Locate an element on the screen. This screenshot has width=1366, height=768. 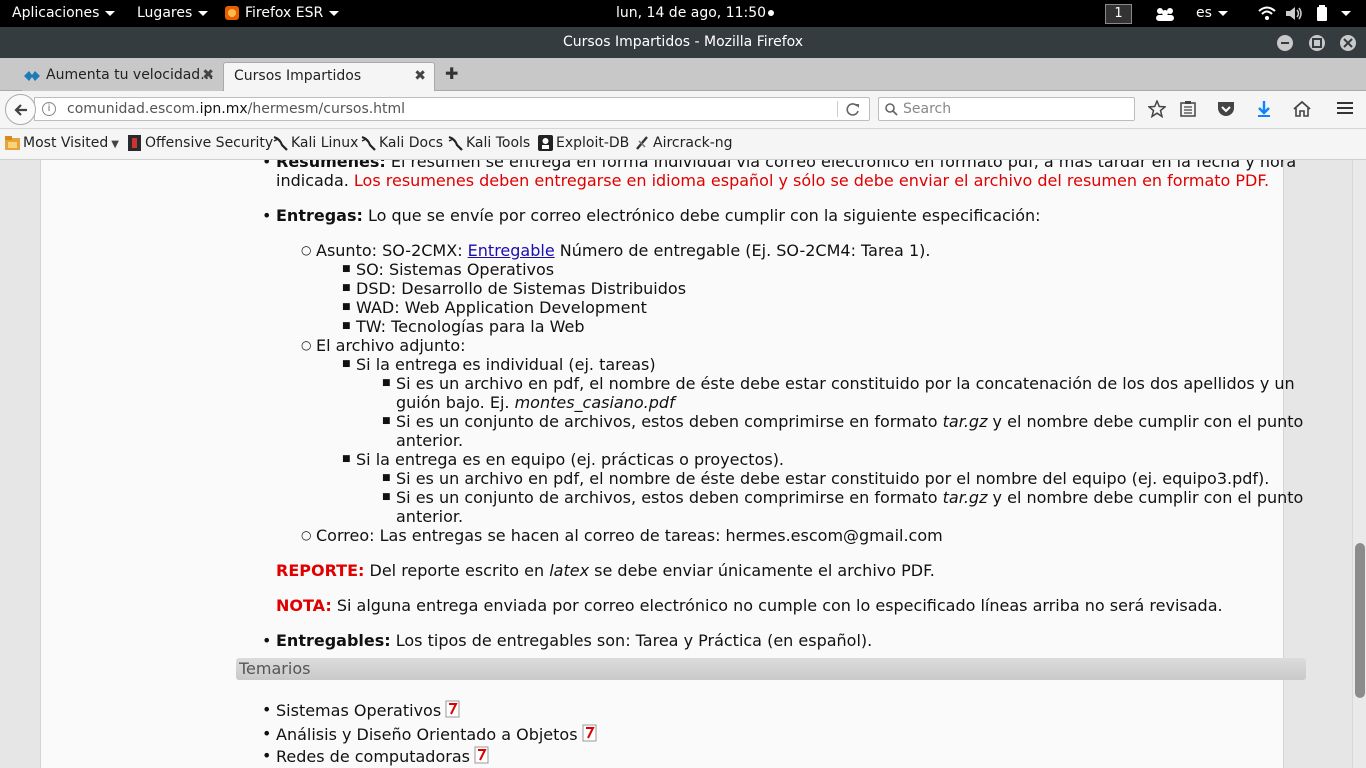
conj-suffix: y el nombre debe cumplir con el punto is located at coordinates (1145, 421).